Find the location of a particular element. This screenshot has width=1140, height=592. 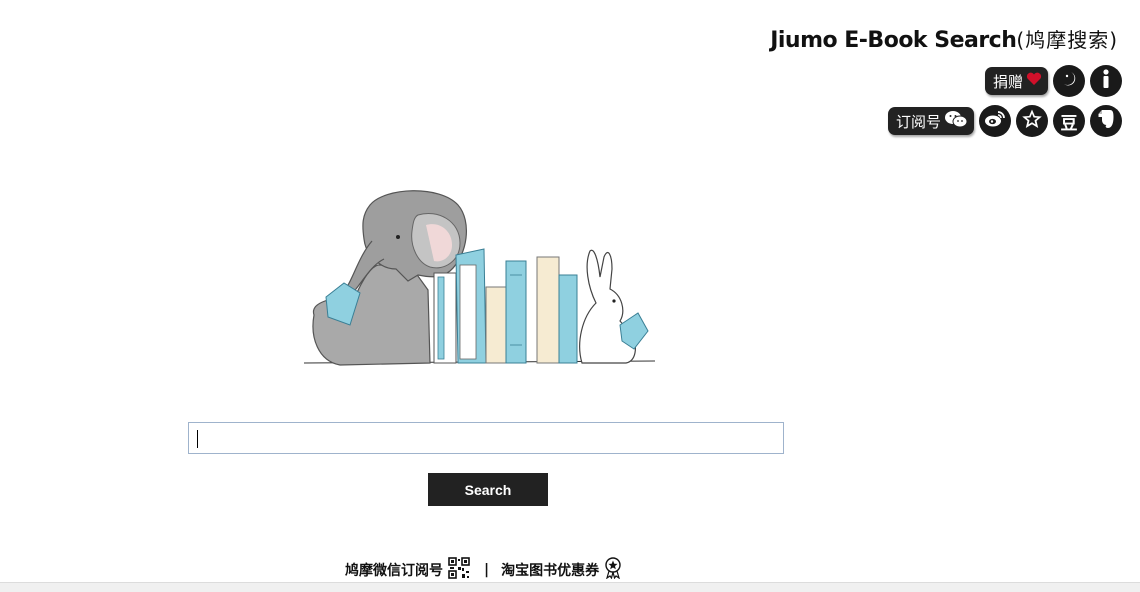

taobao-coupon-link: 淘宝图书优惠券 is located at coordinates (561, 570).